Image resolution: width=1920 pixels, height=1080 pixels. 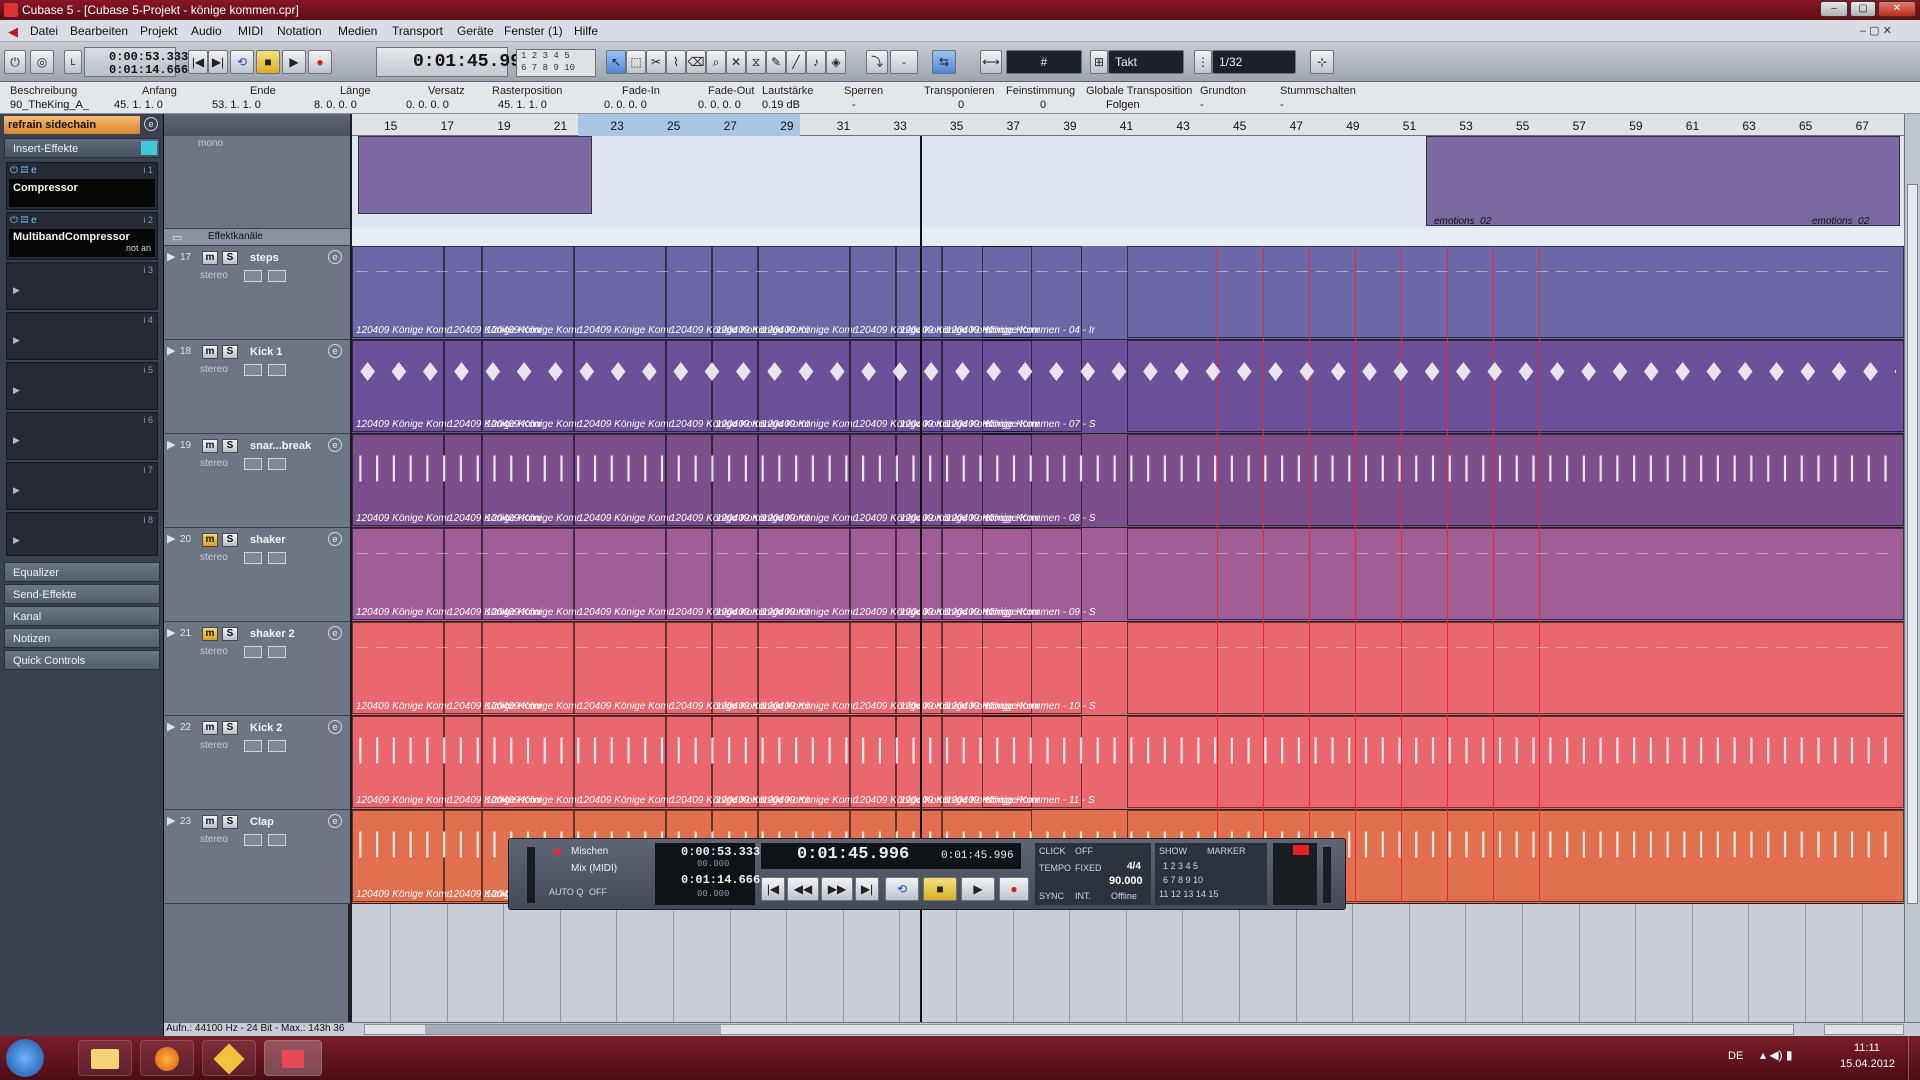 What do you see at coordinates (257, 763) in the screenshot?
I see `track-header-22: ▶ 22 m S Kick 2 stereo e` at bounding box center [257, 763].